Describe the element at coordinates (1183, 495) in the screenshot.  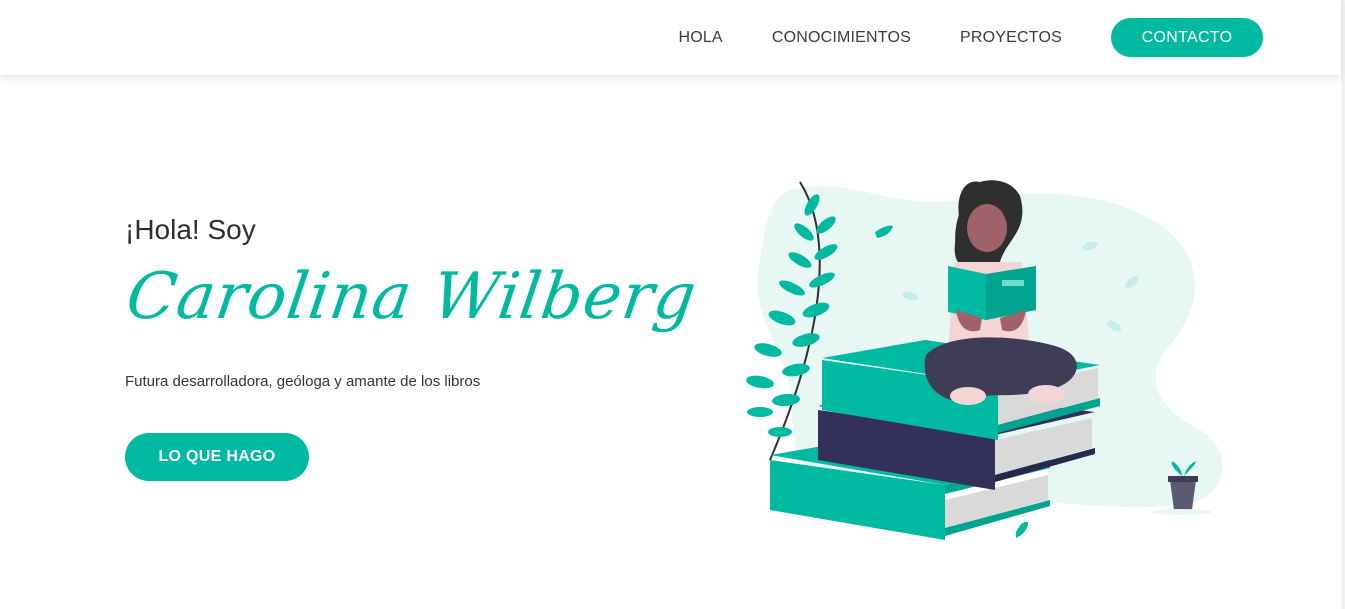
I see `potted-plant-icon` at that location.